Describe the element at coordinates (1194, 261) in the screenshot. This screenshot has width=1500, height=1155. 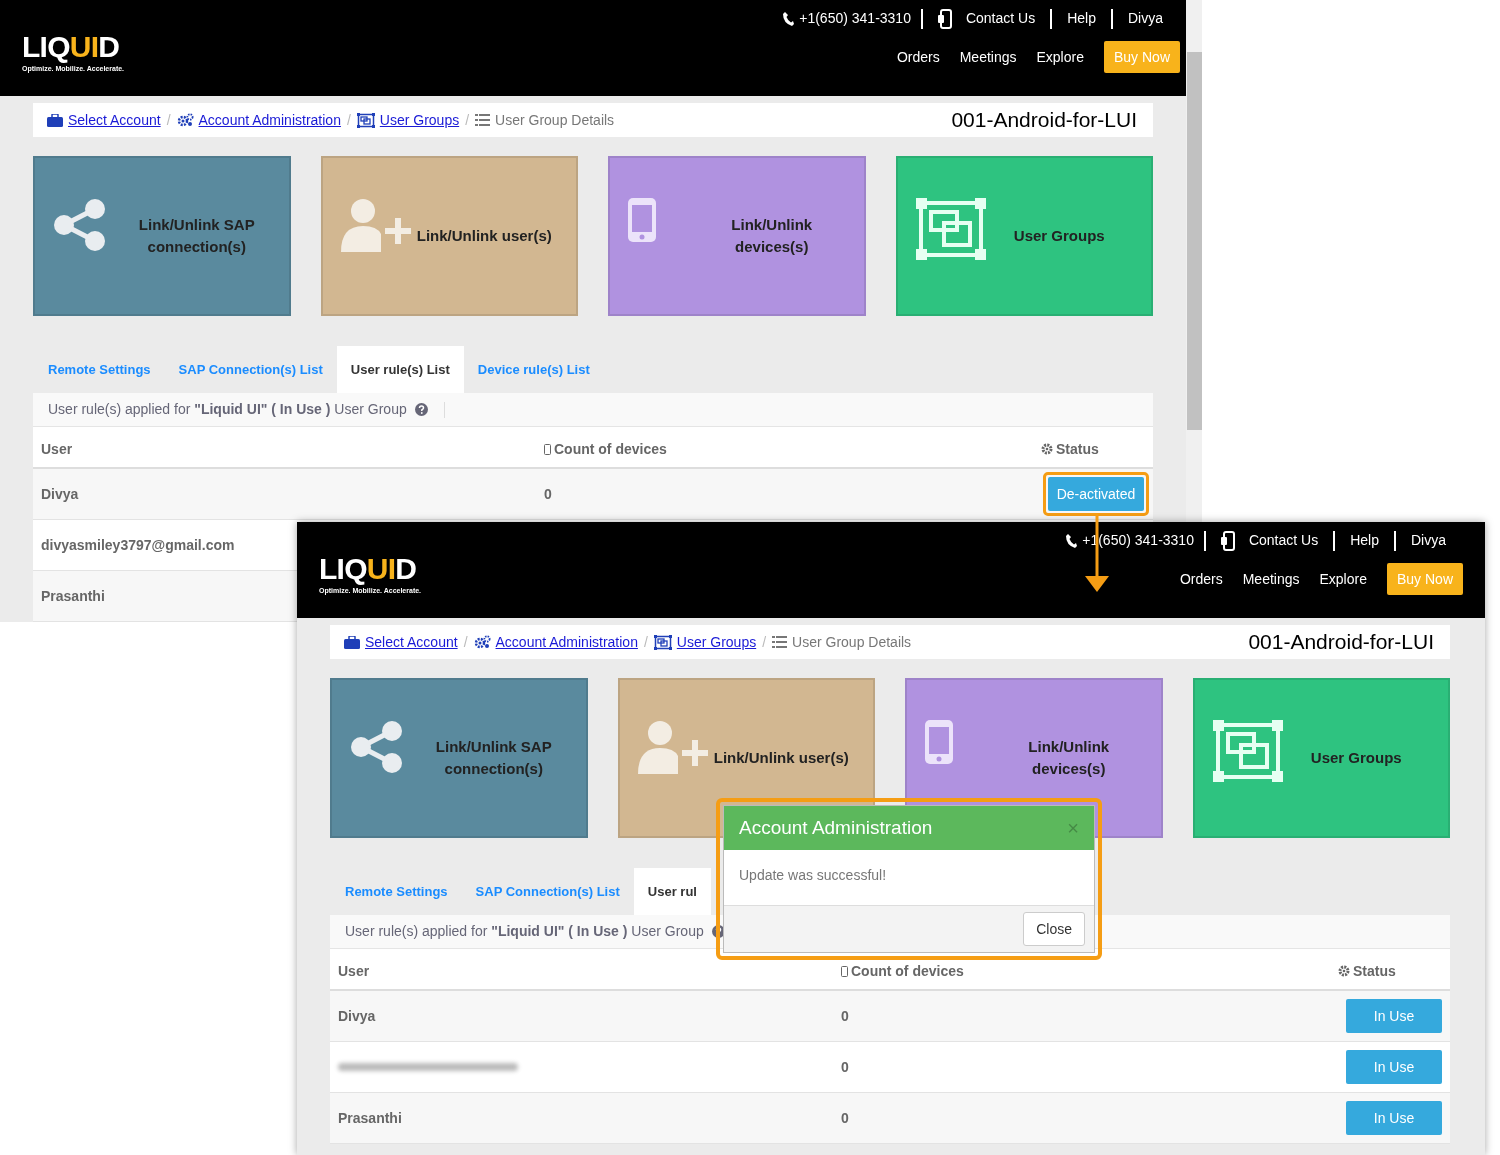
I see `scrollbar` at that location.